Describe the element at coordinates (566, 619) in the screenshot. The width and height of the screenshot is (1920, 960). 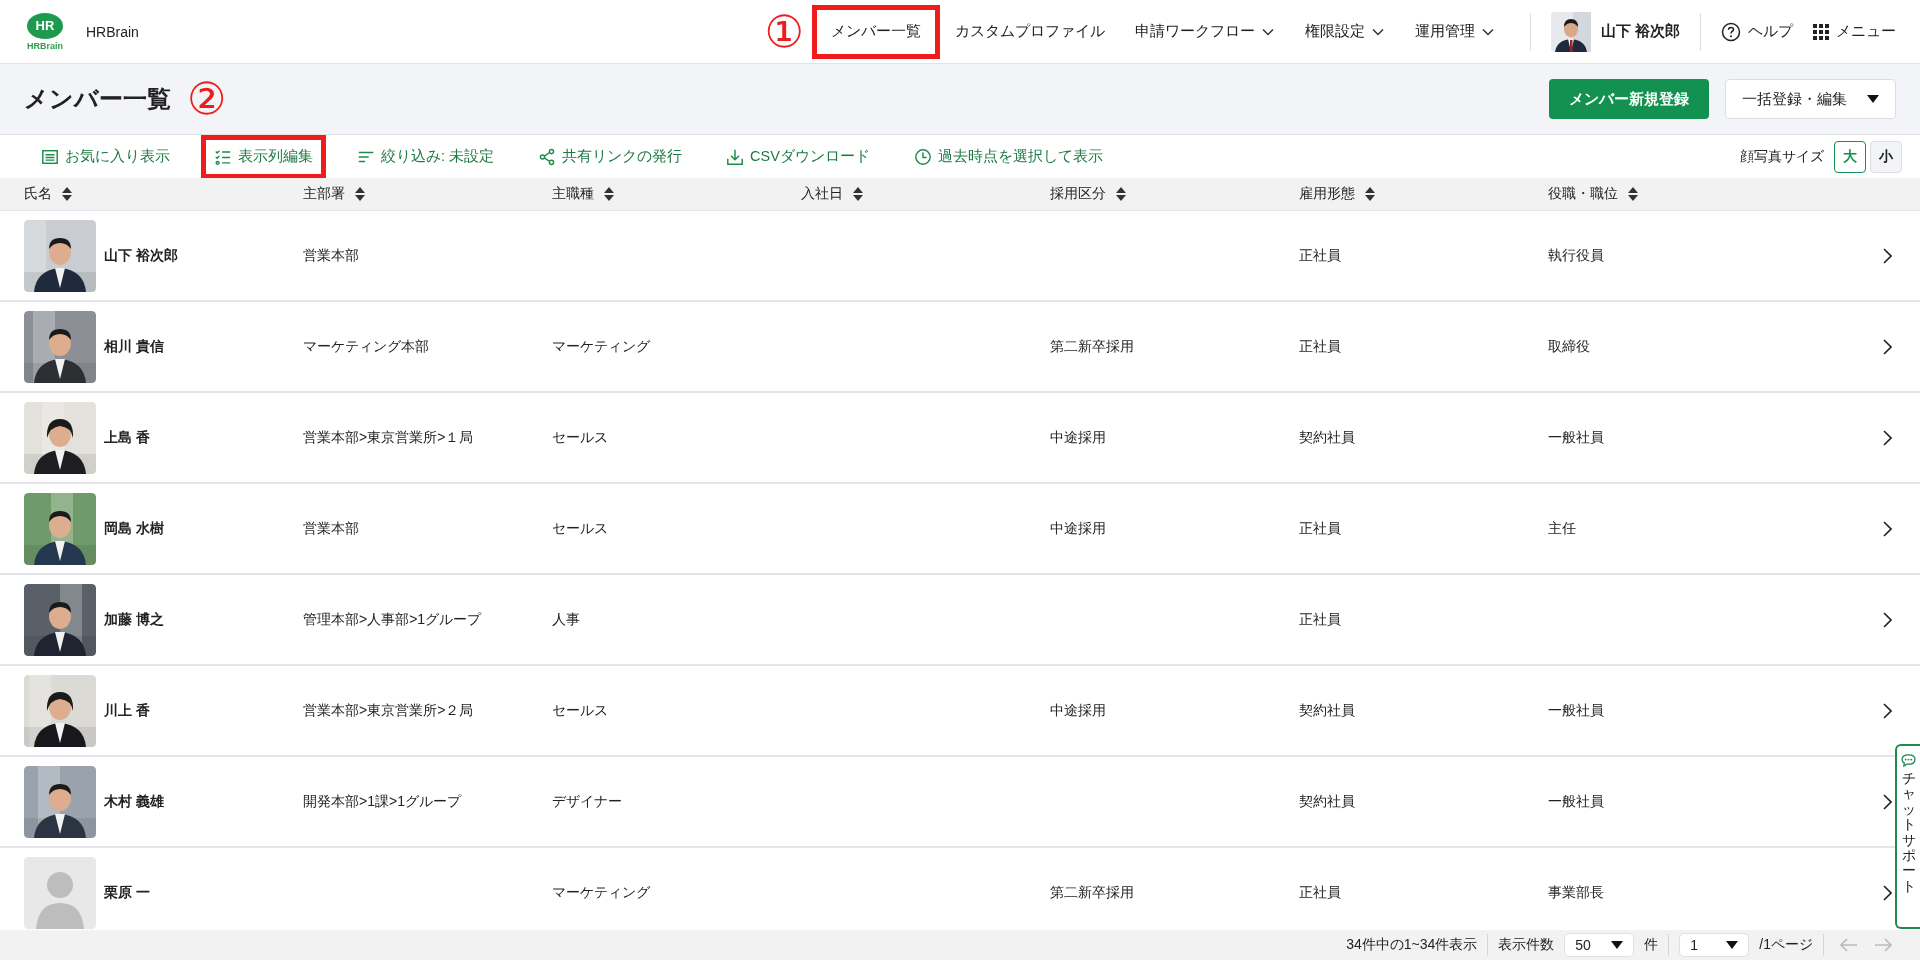
I see `table-cell: 人事` at that location.